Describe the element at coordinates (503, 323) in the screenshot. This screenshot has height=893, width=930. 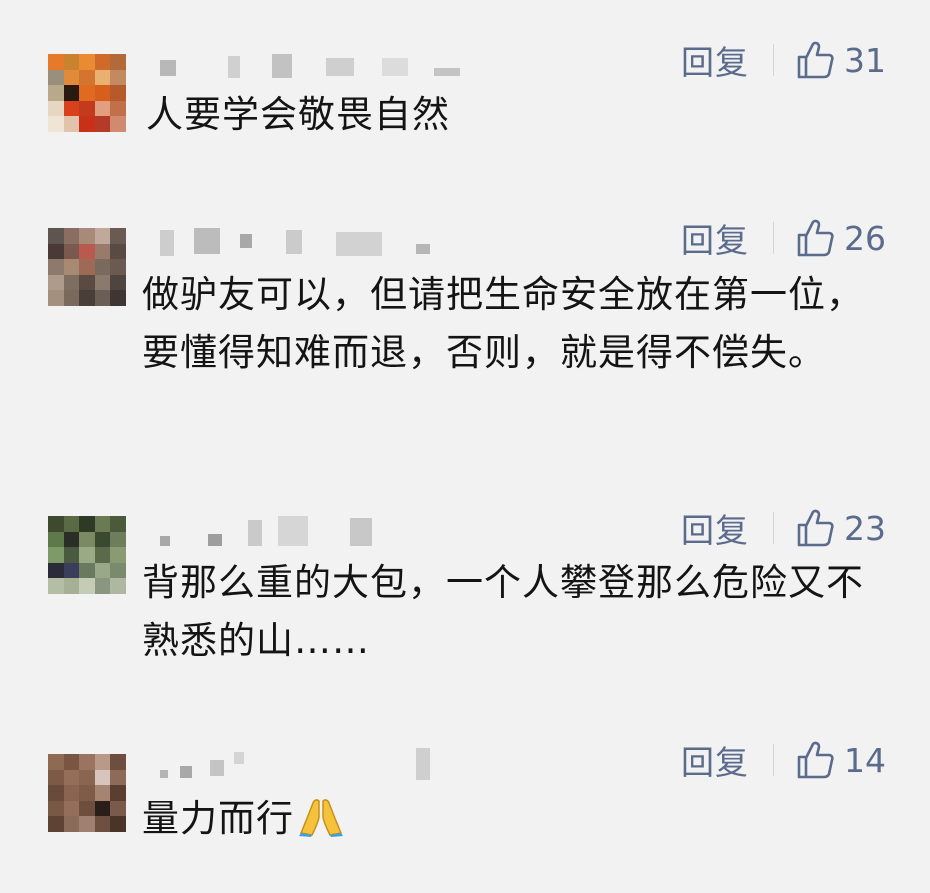
I see `comment-text: 做驴友可以，但请把生命安全放在第一位，要懂得知难而退，否则，就是得不偿失。` at that location.